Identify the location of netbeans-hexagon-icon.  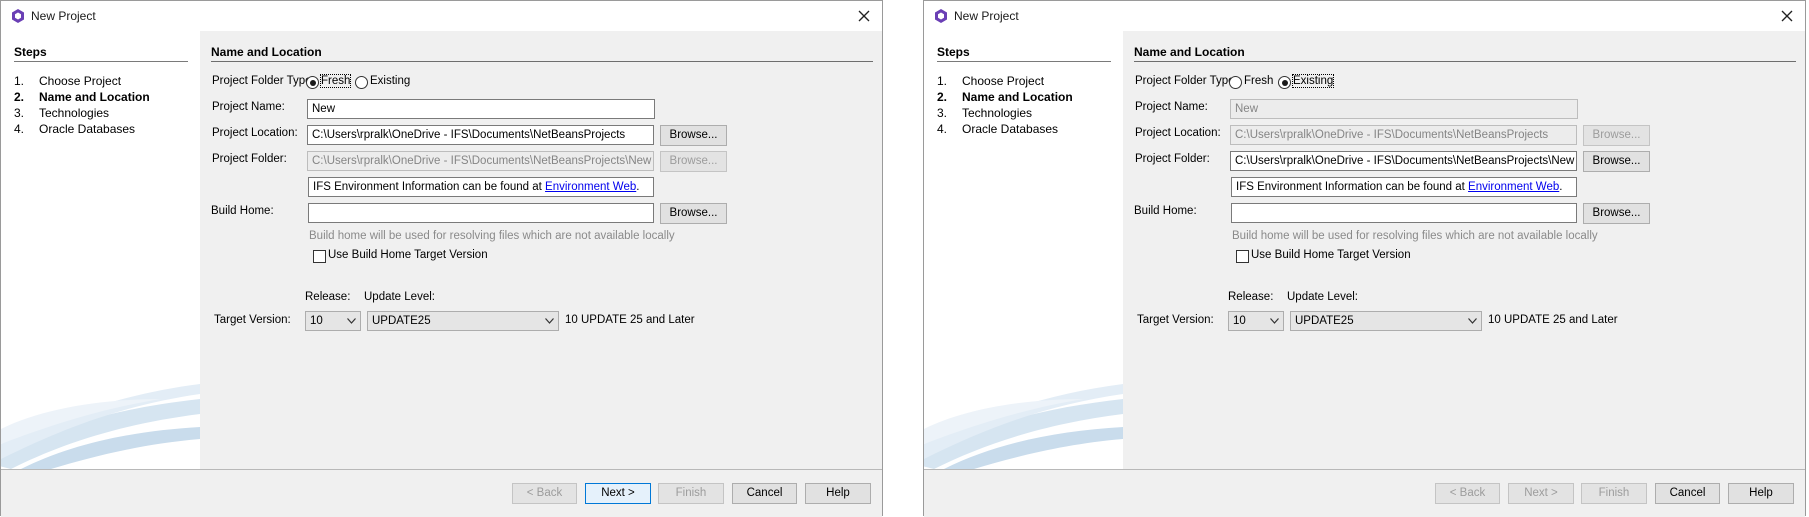
(941, 16).